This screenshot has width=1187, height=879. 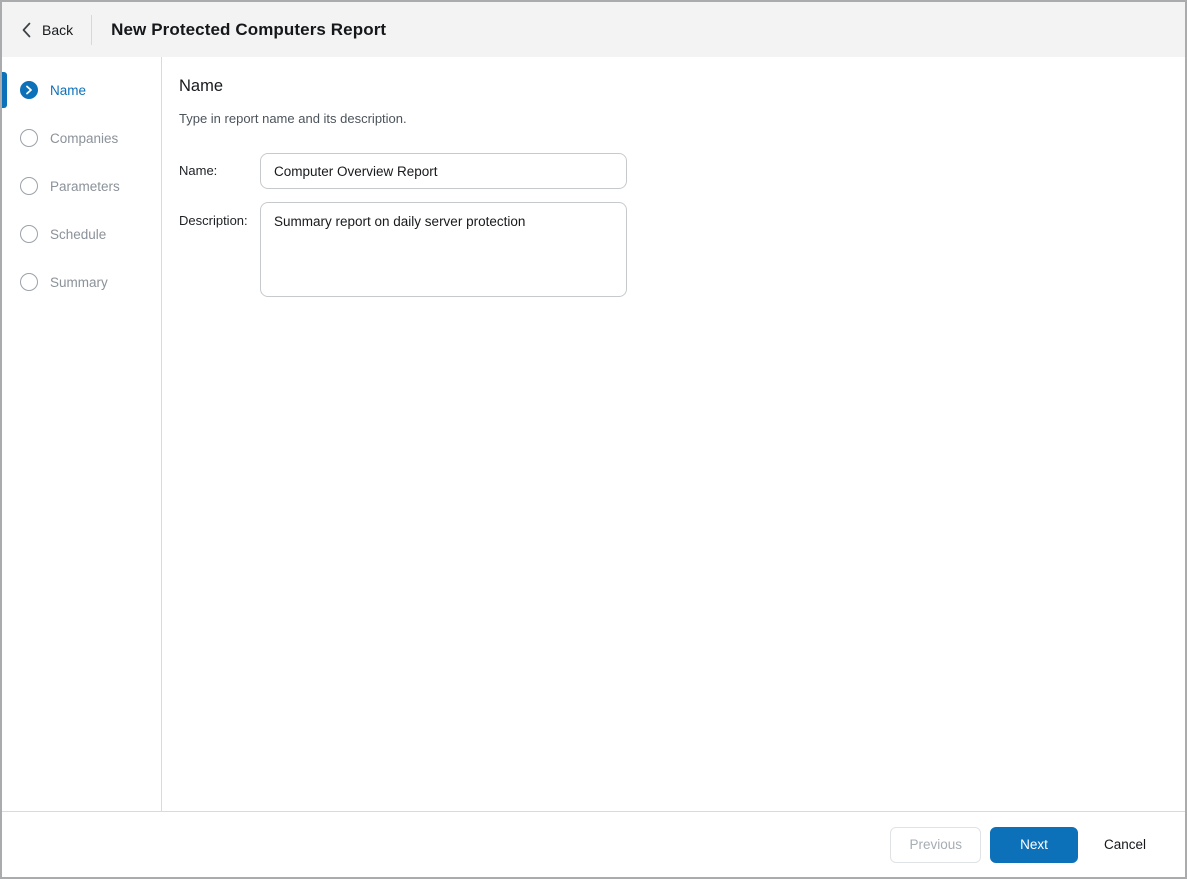 I want to click on cancel-button: Cancel, so click(x=1125, y=845).